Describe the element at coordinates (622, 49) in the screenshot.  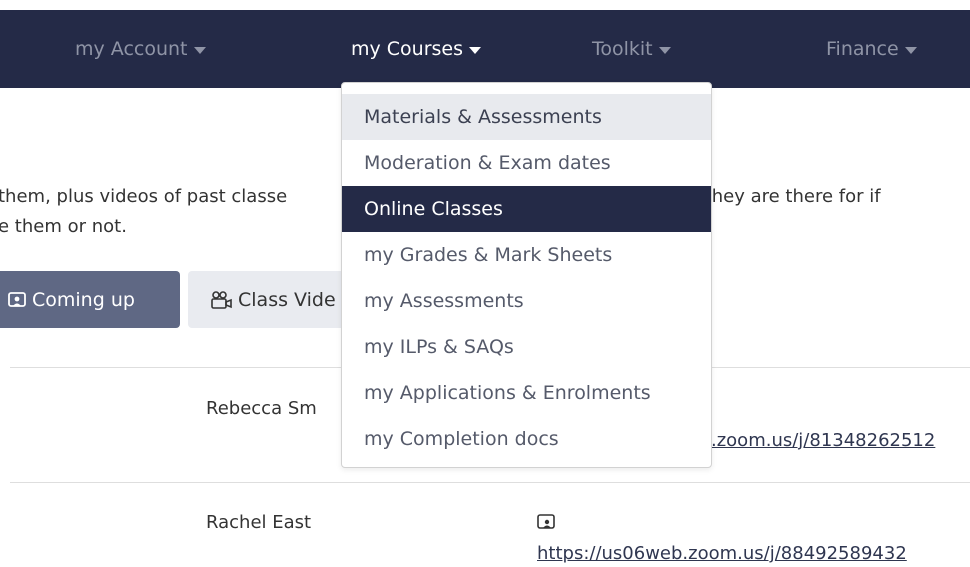
I see `nav-toolkit-label: Toolkit` at that location.